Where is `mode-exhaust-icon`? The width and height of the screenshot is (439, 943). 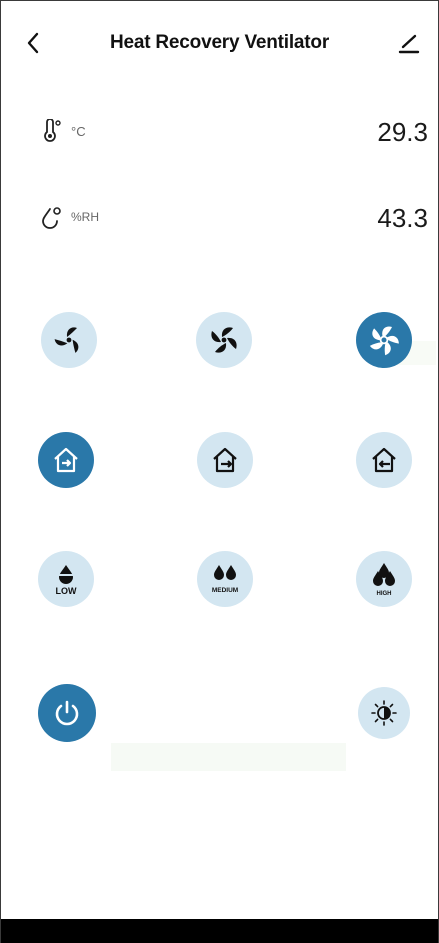 mode-exhaust-icon is located at coordinates (225, 460).